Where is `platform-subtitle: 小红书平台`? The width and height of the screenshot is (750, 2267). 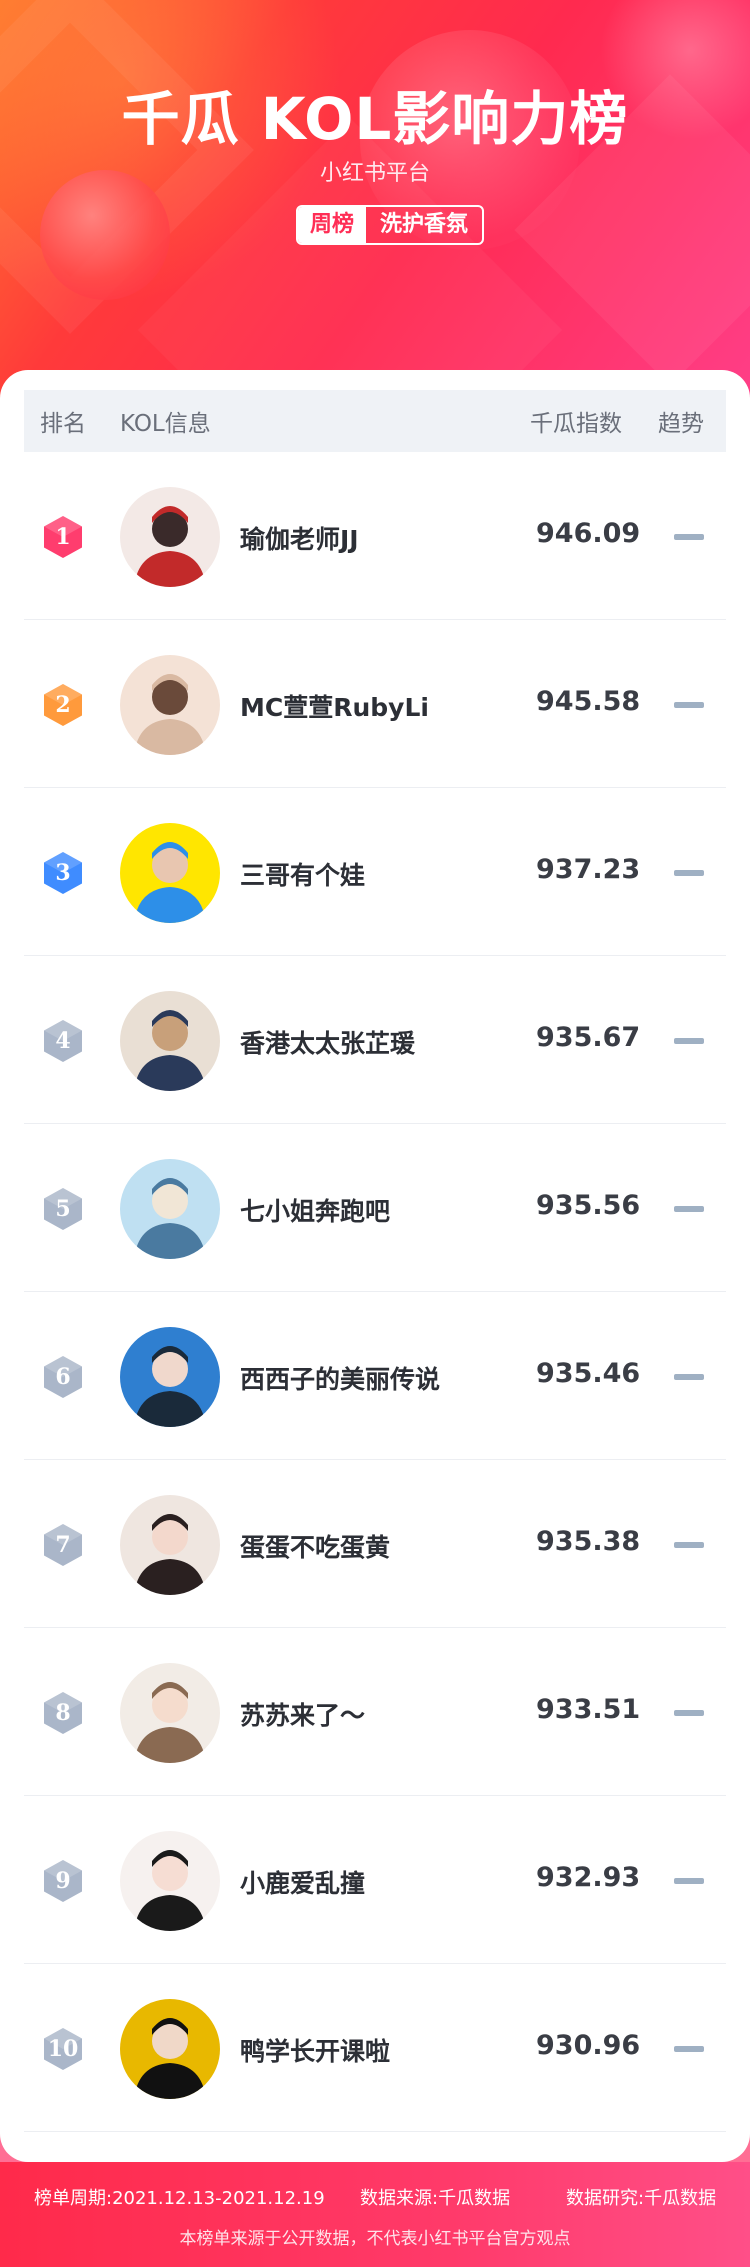 platform-subtitle: 小红书平台 is located at coordinates (374, 173).